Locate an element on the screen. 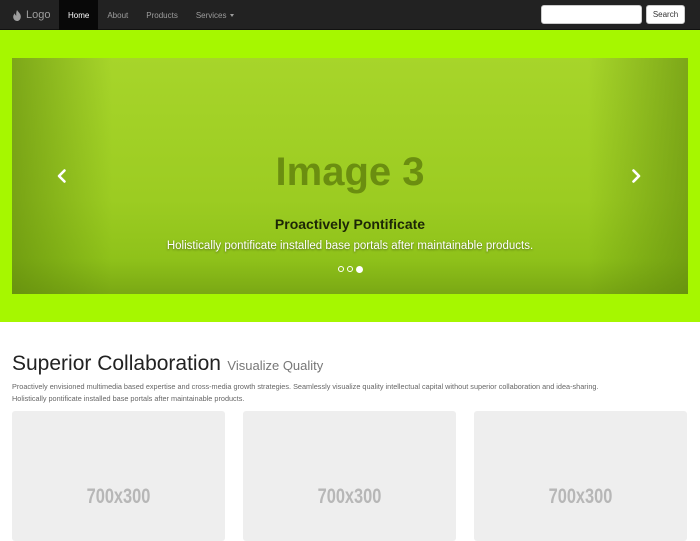  chevron-left-icon is located at coordinates (62, 176).